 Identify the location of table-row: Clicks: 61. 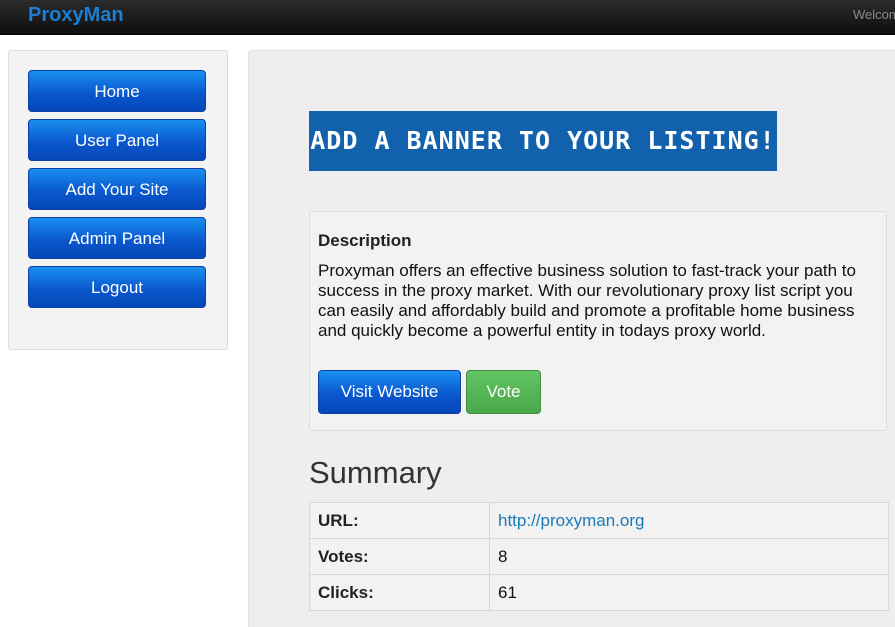
(599, 592).